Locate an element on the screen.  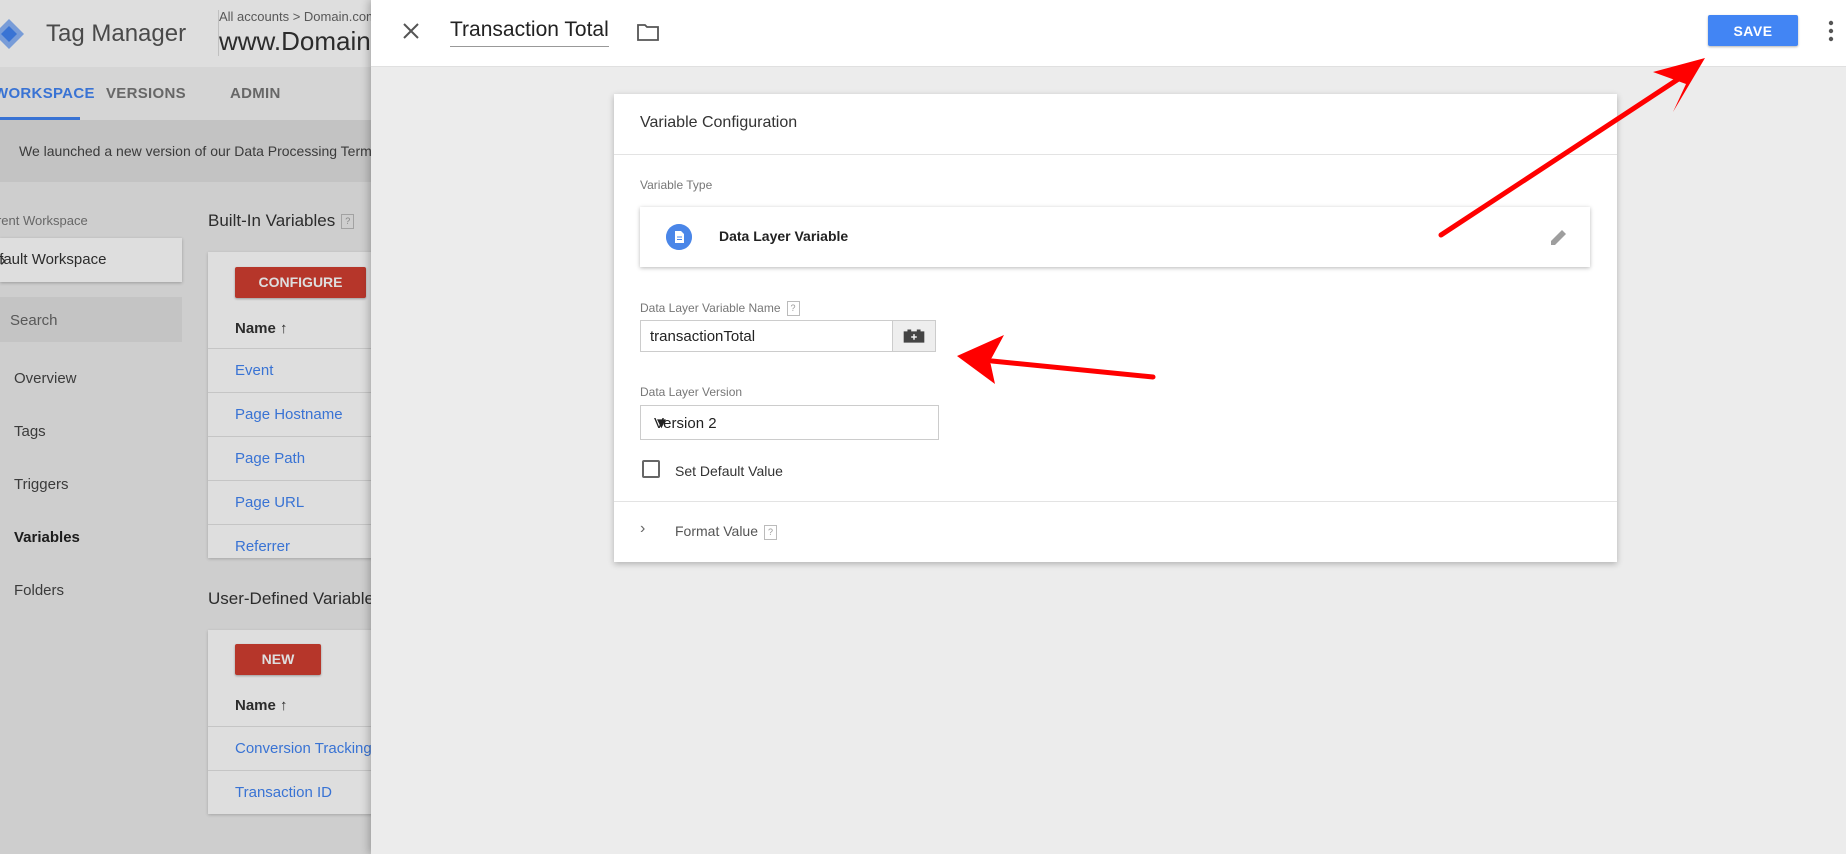
data-layer-version-select: Version 2 ▼ is located at coordinates (789, 422).